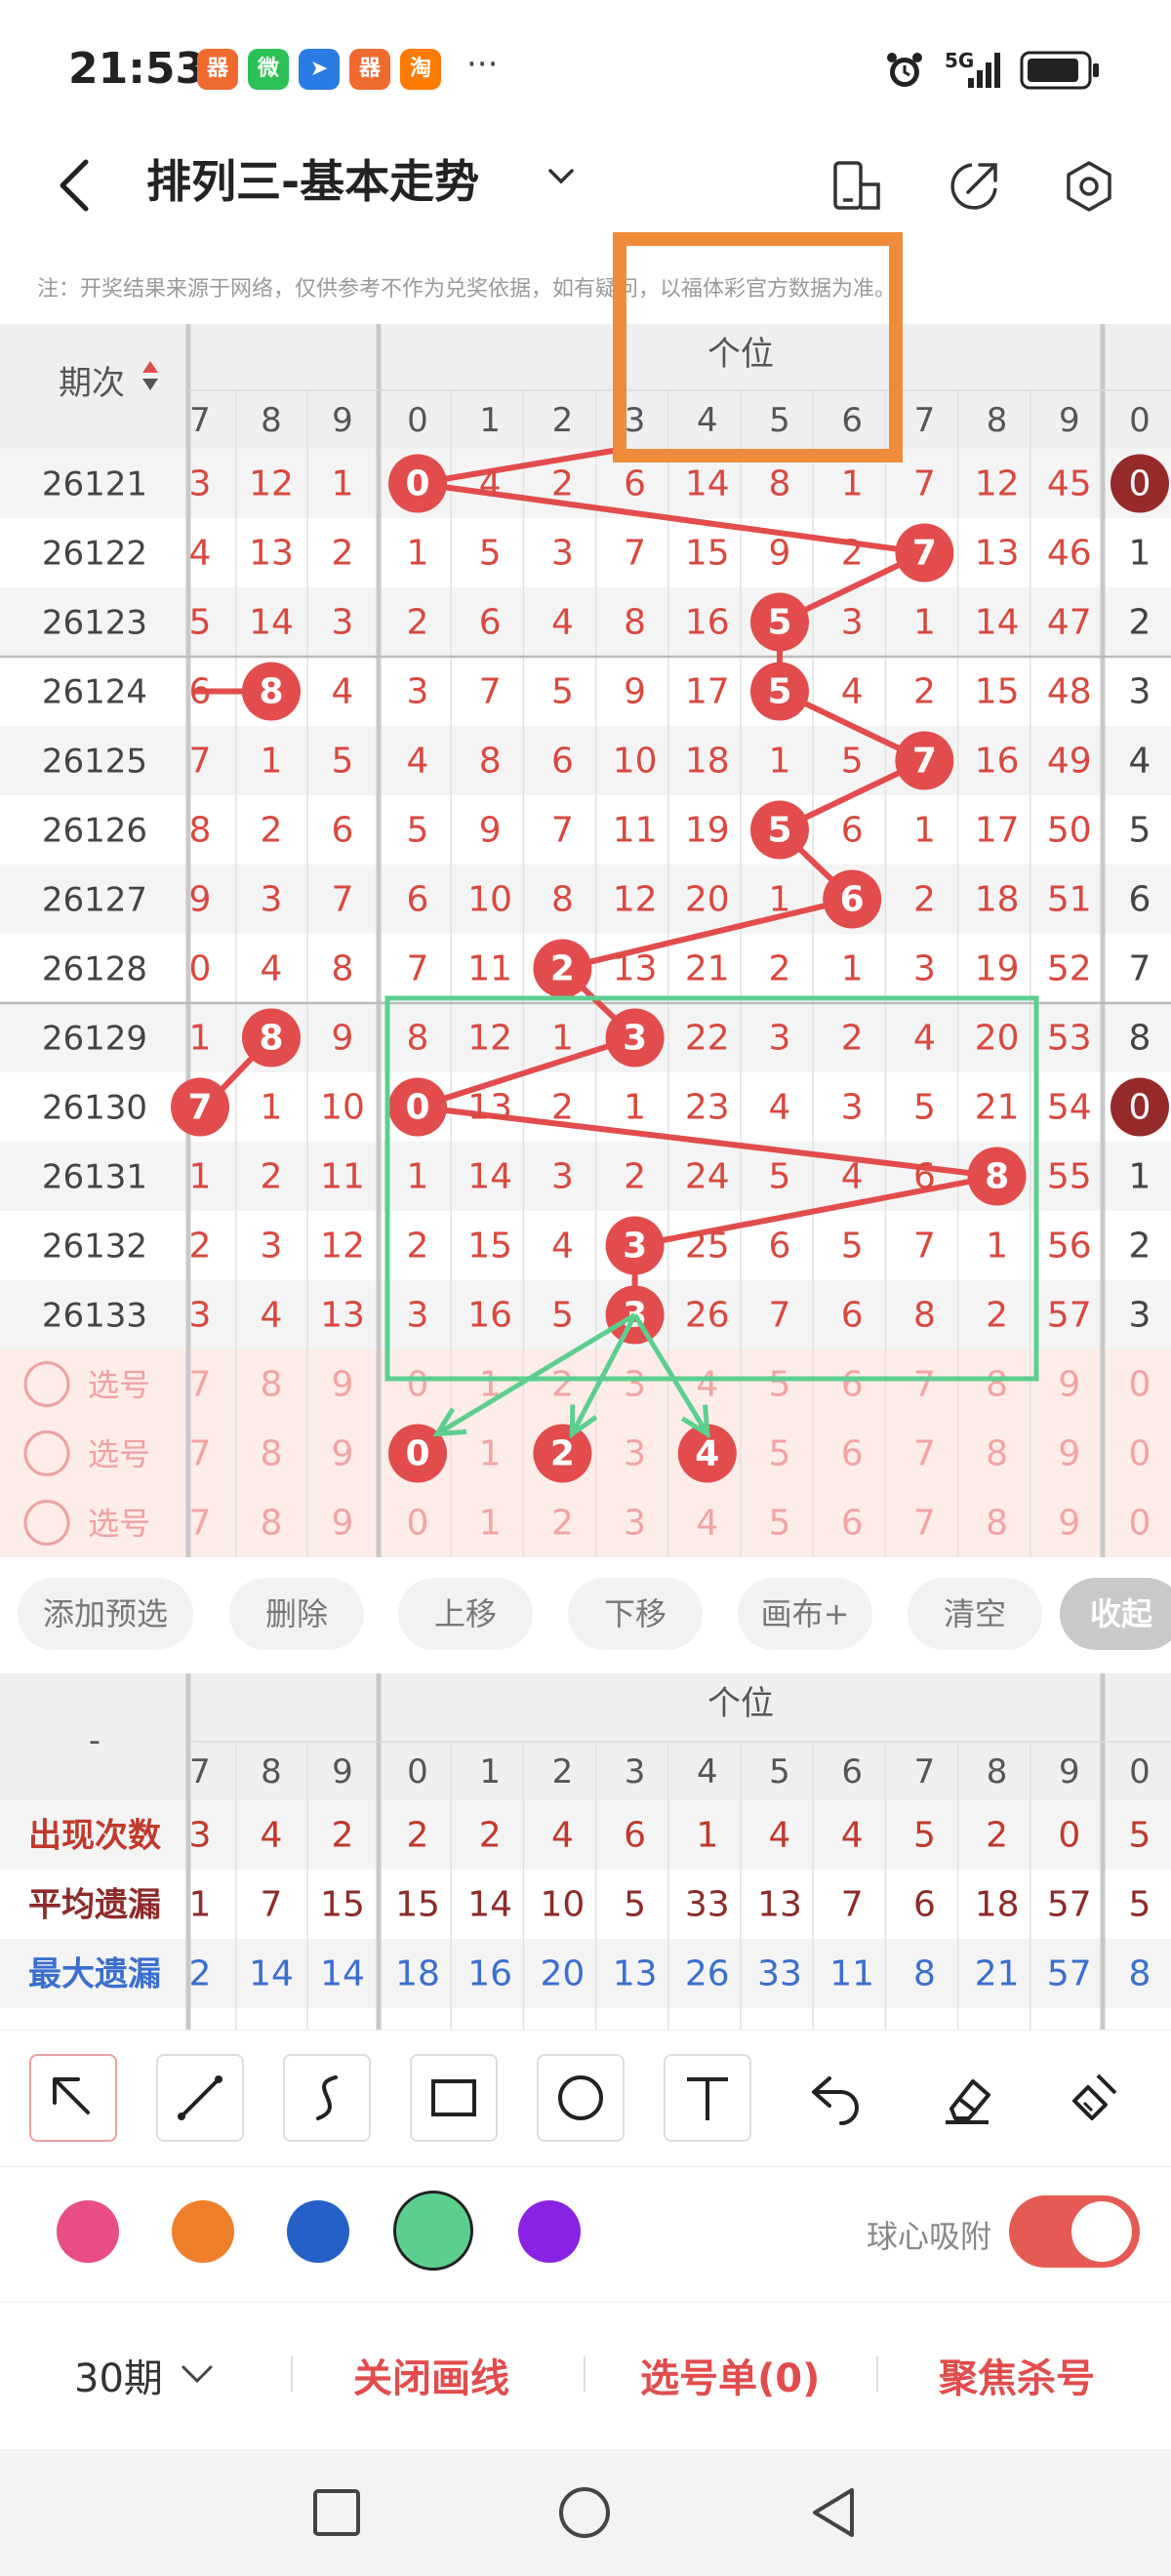  I want to click on close-drawing-button: 关闭画线, so click(431, 2375).